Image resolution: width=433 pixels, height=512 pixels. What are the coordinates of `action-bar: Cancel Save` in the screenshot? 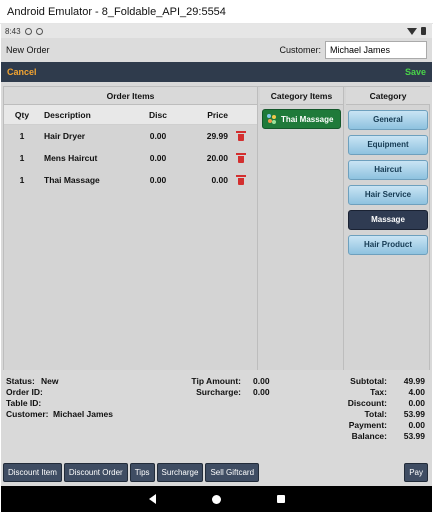 It's located at (216, 72).